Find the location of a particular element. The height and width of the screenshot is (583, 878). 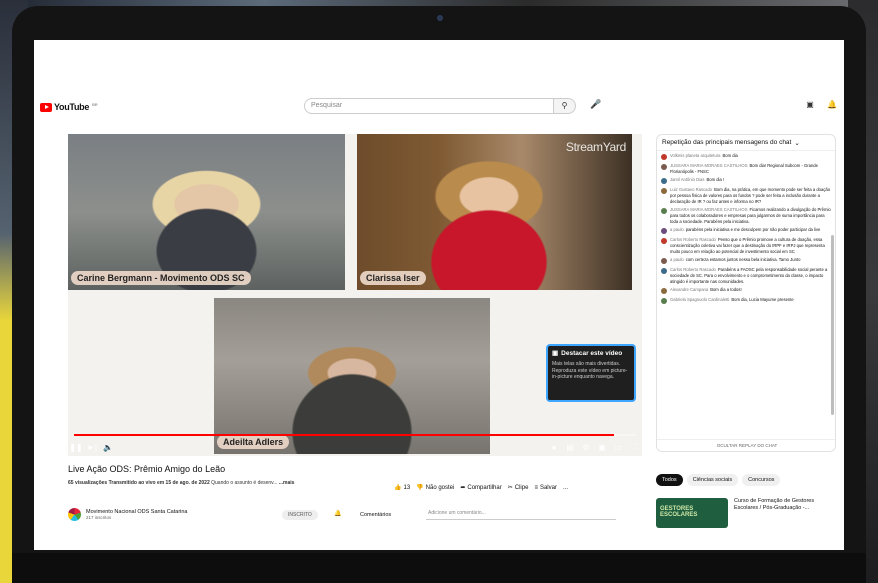

youtube-logo: YouTube BR is located at coordinates (69, 107).